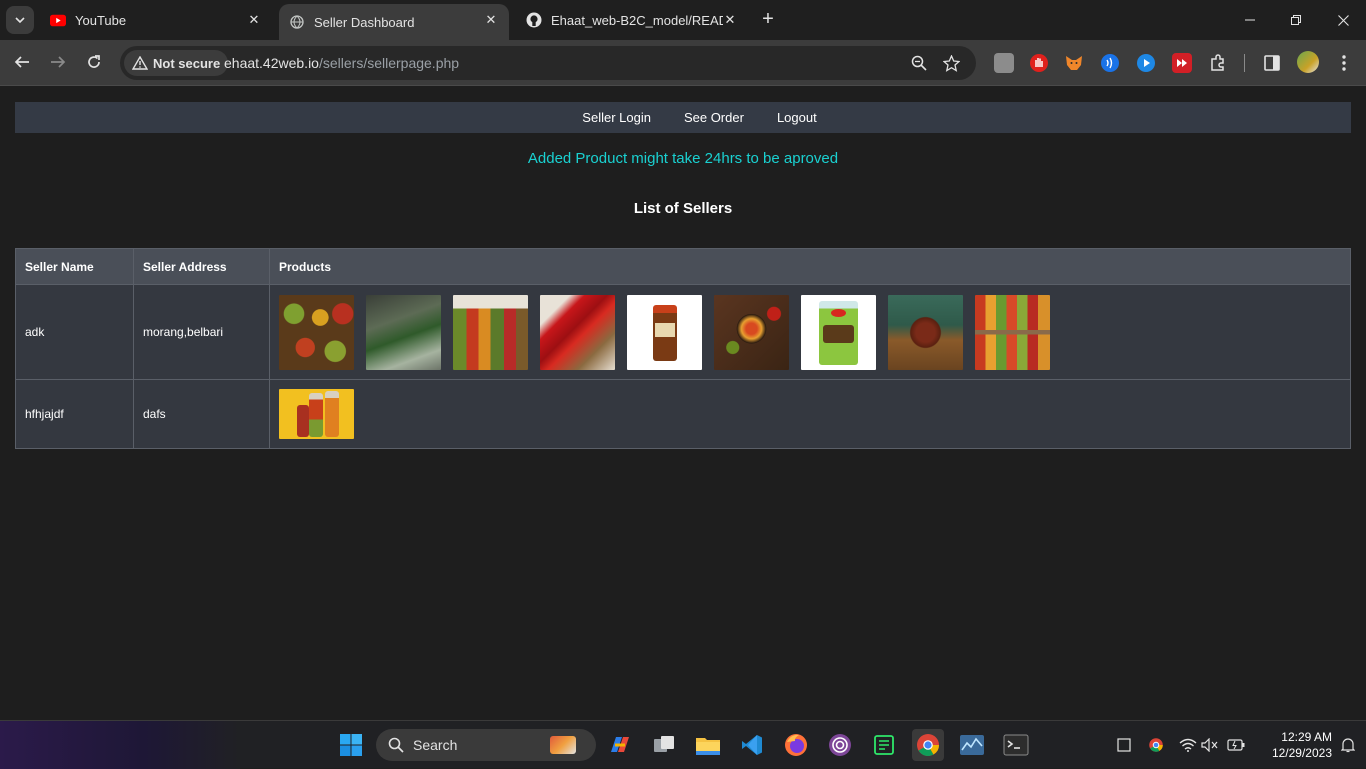 This screenshot has height=769, width=1366. Describe the element at coordinates (187, 63) in the screenshot. I see `security-label: Not secure` at that location.